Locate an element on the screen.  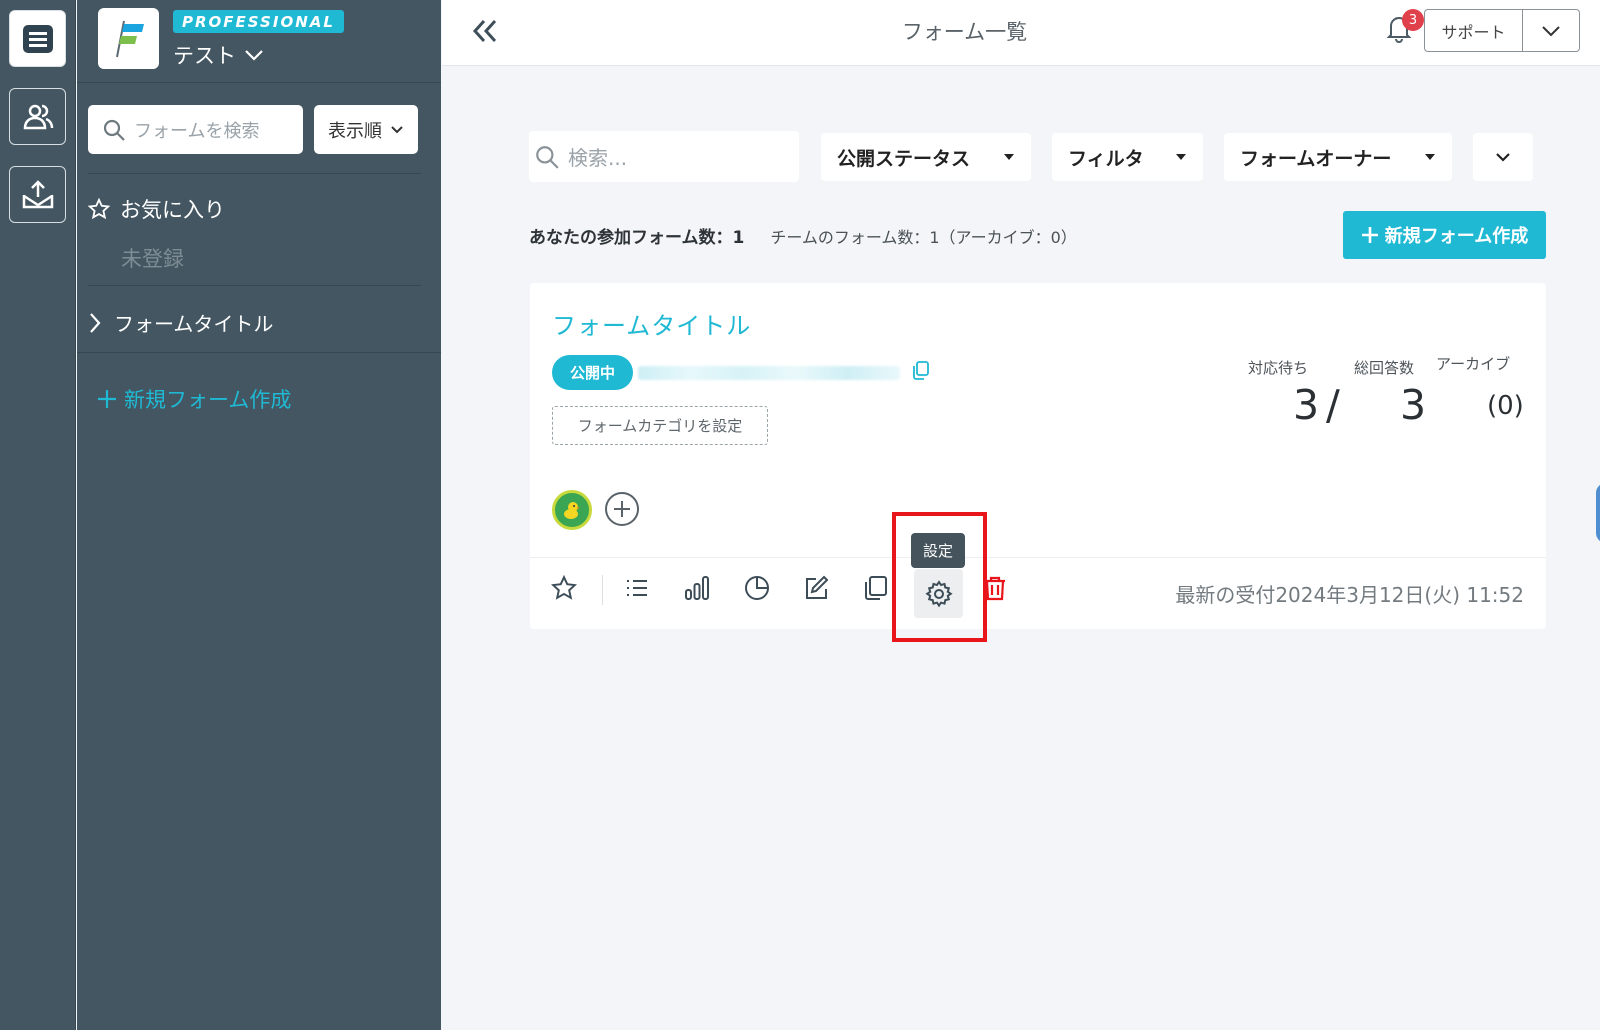
category-set-button: フォームカテゴリを設定 is located at coordinates (660, 425).